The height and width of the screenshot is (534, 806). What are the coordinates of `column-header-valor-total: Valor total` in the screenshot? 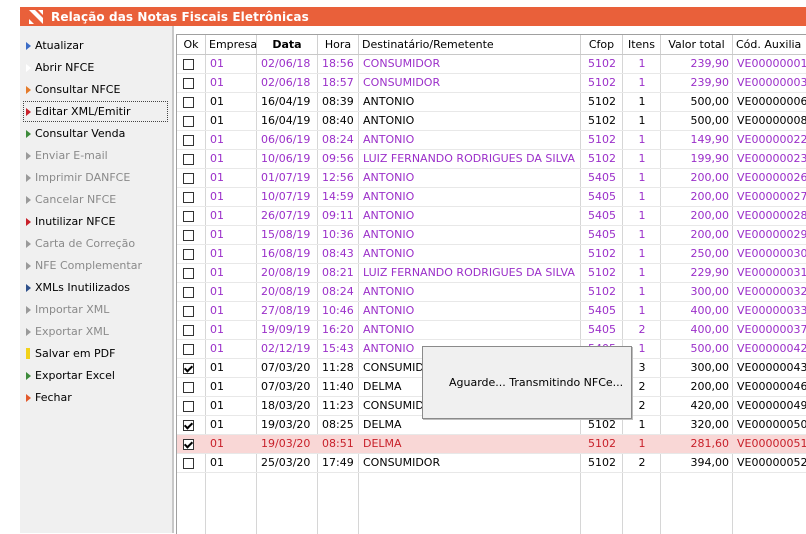 It's located at (697, 44).